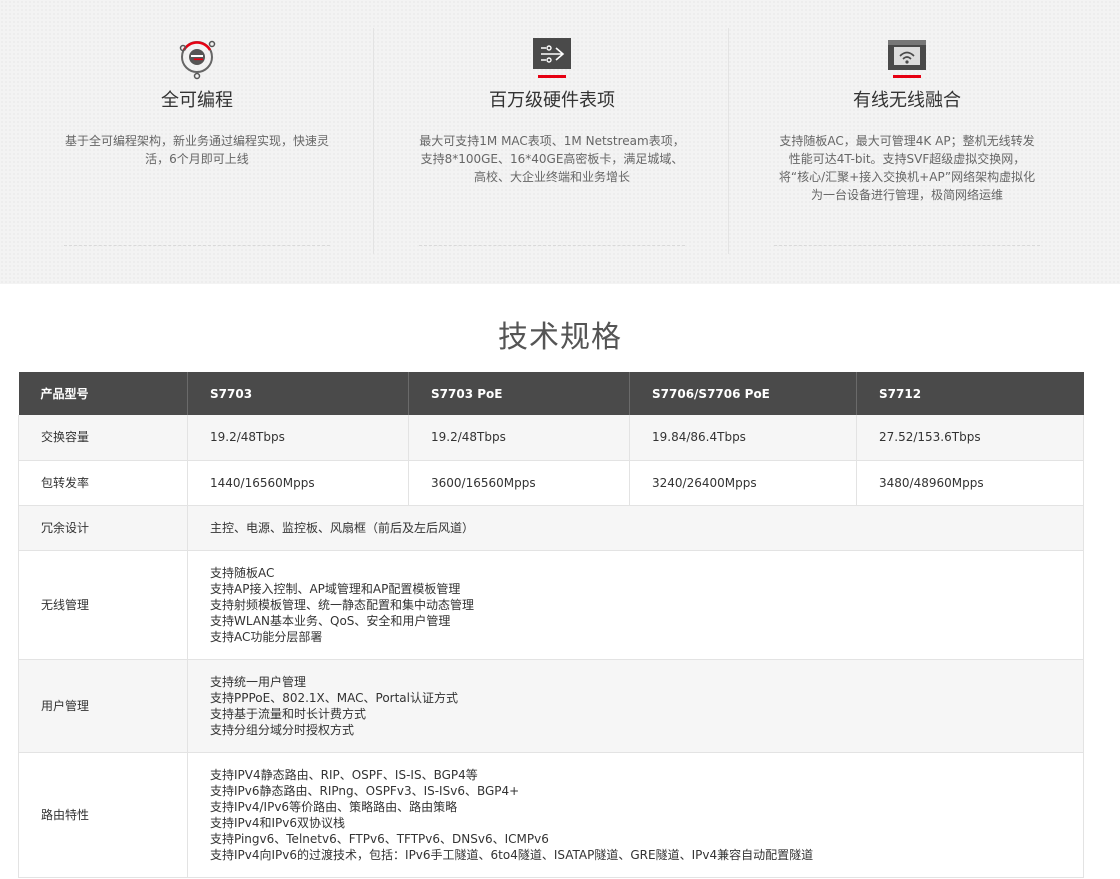 This screenshot has height=879, width=1120. What do you see at coordinates (552, 100) in the screenshot?
I see `feature-title: 百万级硬件表项` at bounding box center [552, 100].